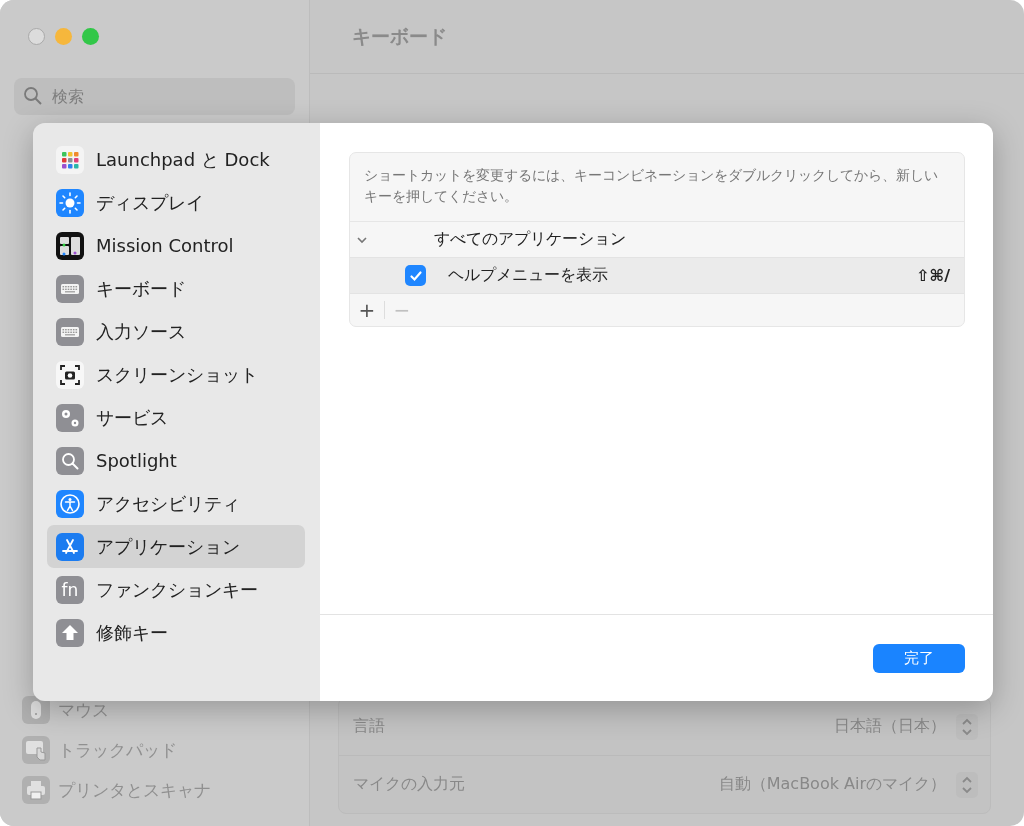 The width and height of the screenshot is (1024, 826). What do you see at coordinates (70, 417) in the screenshot?
I see `services-icon` at bounding box center [70, 417].